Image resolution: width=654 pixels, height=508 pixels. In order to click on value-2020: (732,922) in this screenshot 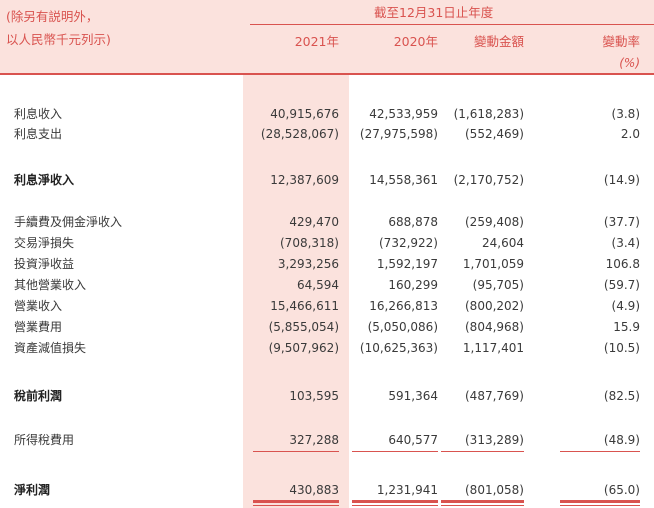, I will do `click(408, 243)`.